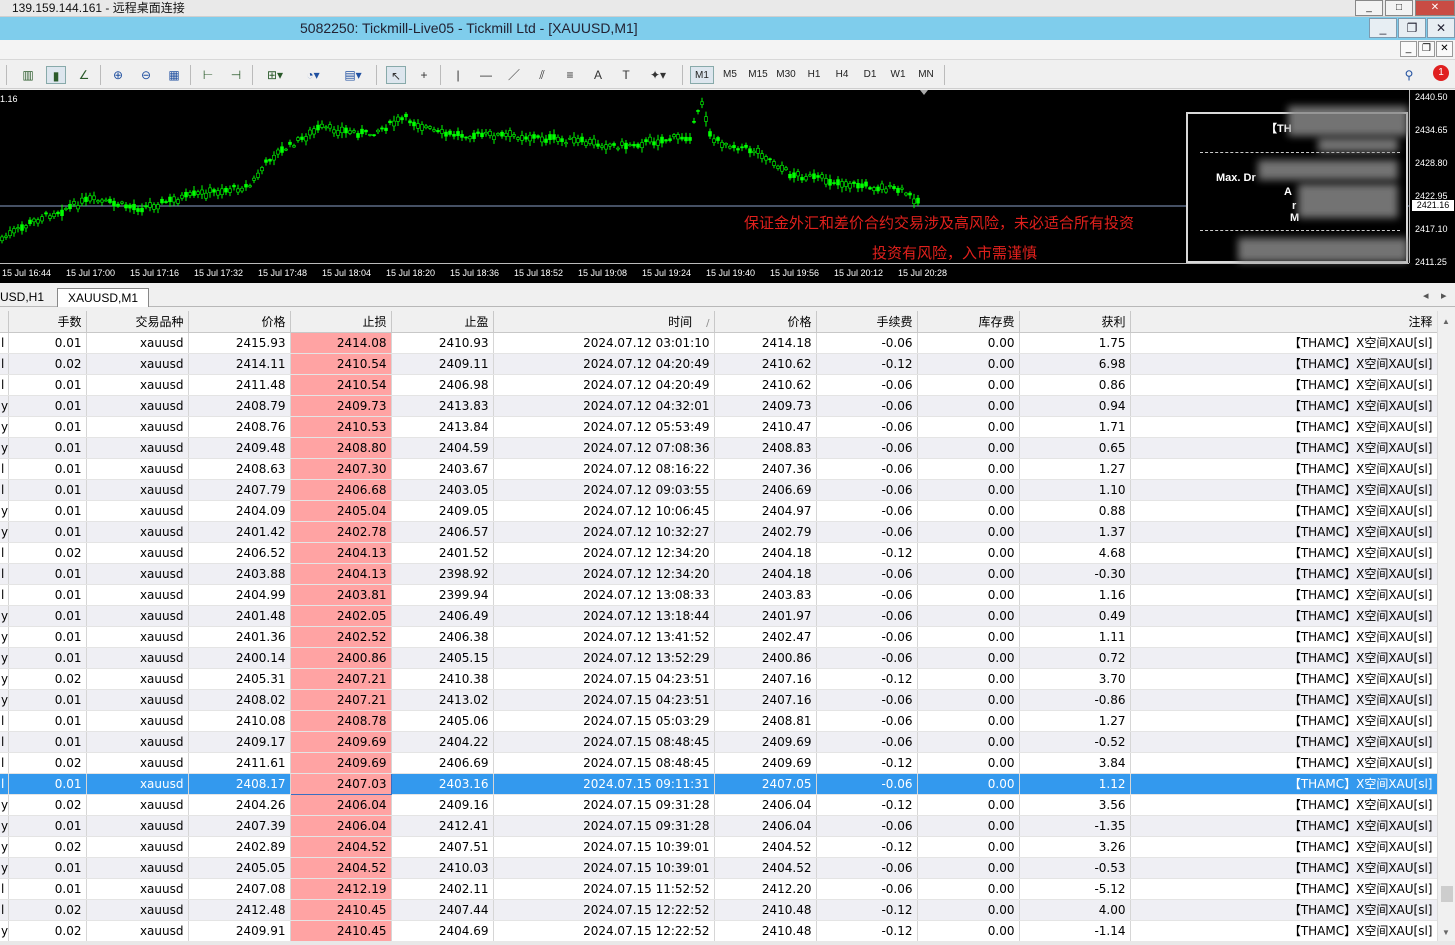 The height and width of the screenshot is (945, 1455). Describe the element at coordinates (1447, 894) in the screenshot. I see `scroll-thumb` at that location.